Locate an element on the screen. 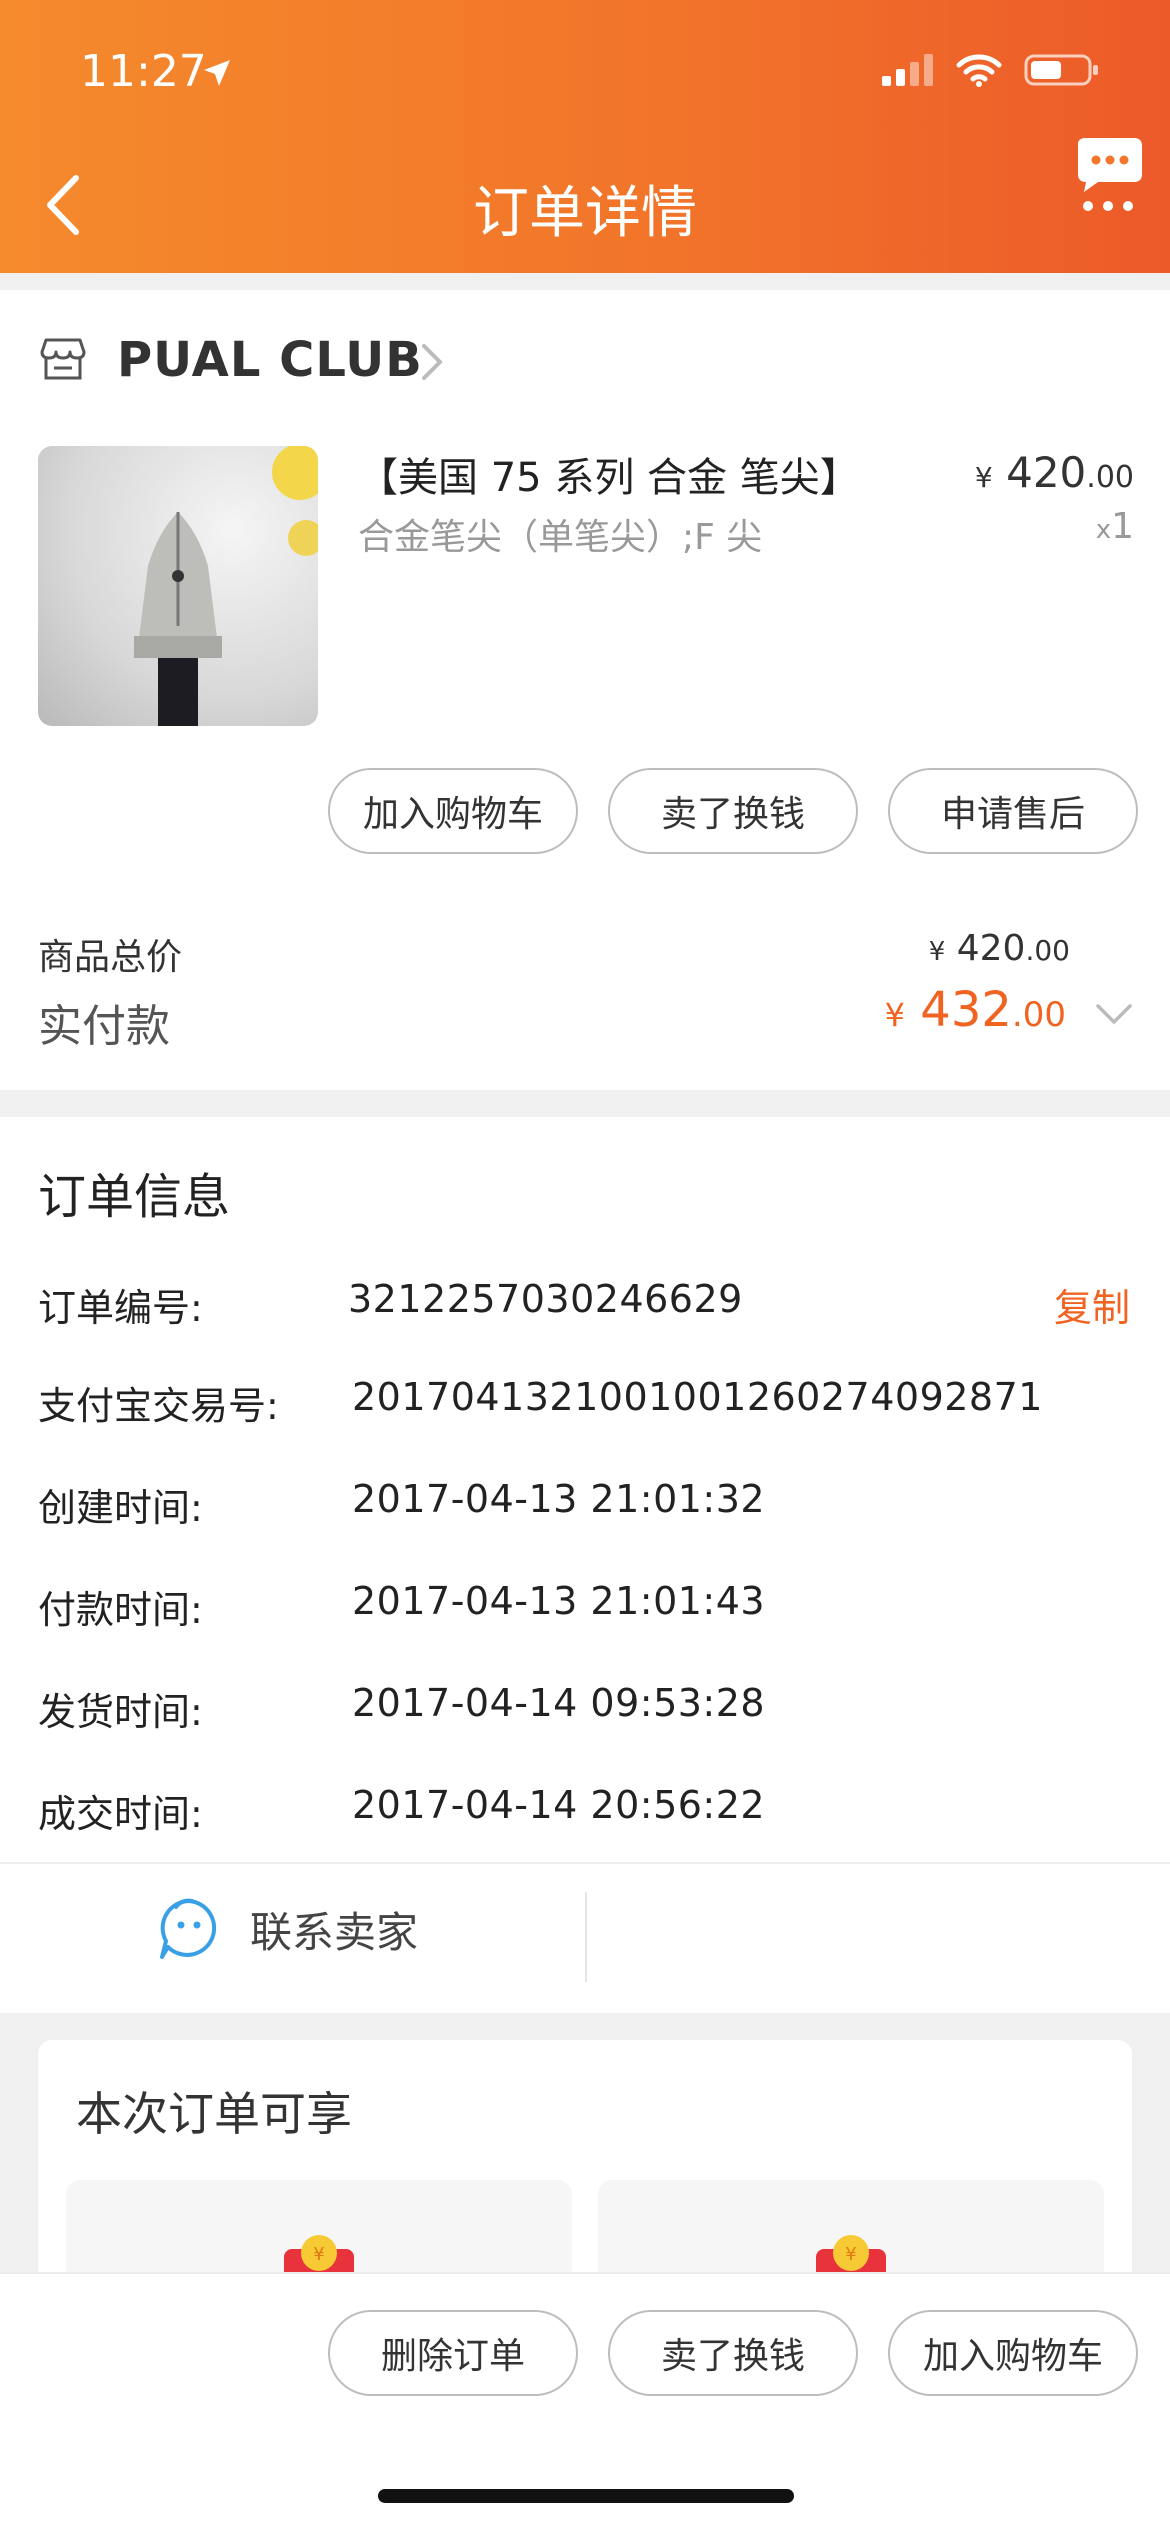  wifi-icon is located at coordinates (979, 70).